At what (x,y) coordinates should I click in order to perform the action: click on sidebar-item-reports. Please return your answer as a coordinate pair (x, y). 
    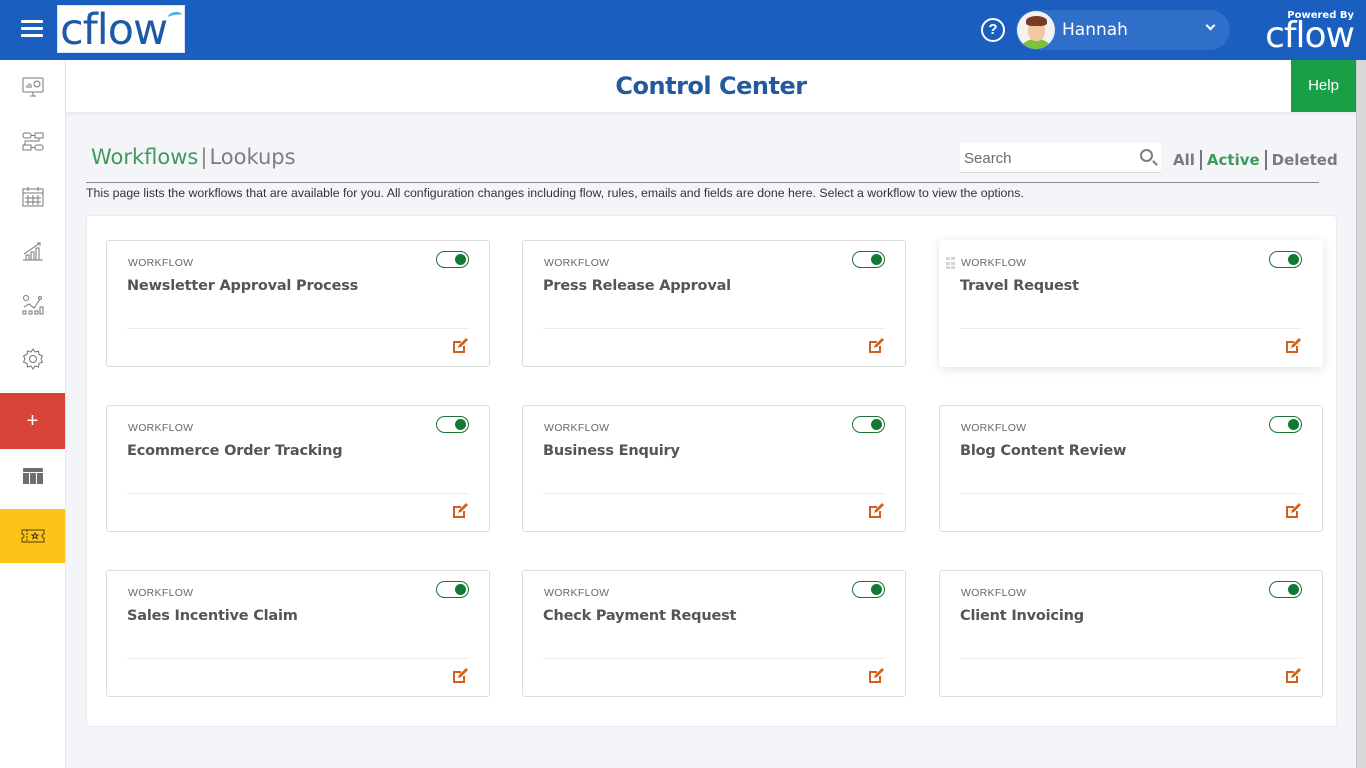
    Looking at the image, I should click on (32, 251).